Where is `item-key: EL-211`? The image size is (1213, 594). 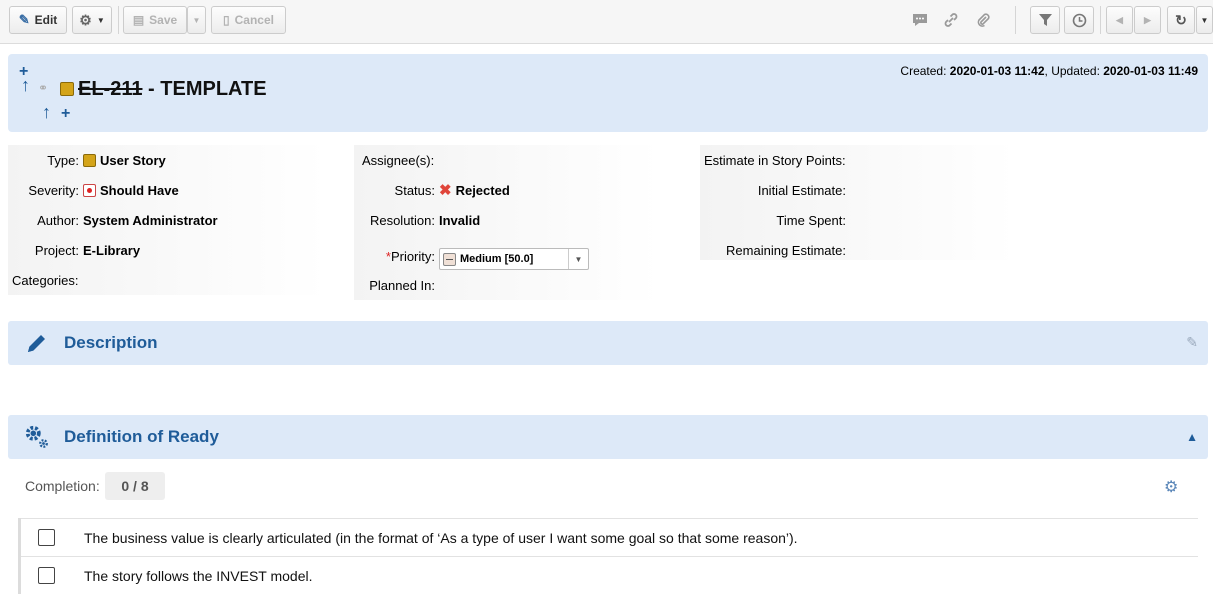
item-key: EL-211 is located at coordinates (110, 89).